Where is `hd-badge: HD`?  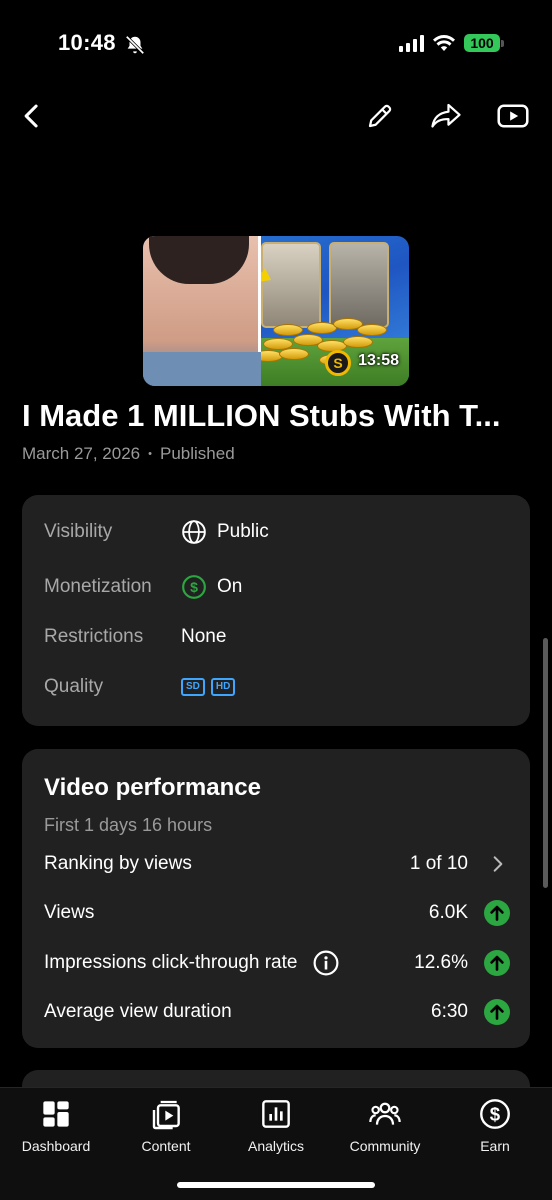
hd-badge: HD is located at coordinates (223, 687).